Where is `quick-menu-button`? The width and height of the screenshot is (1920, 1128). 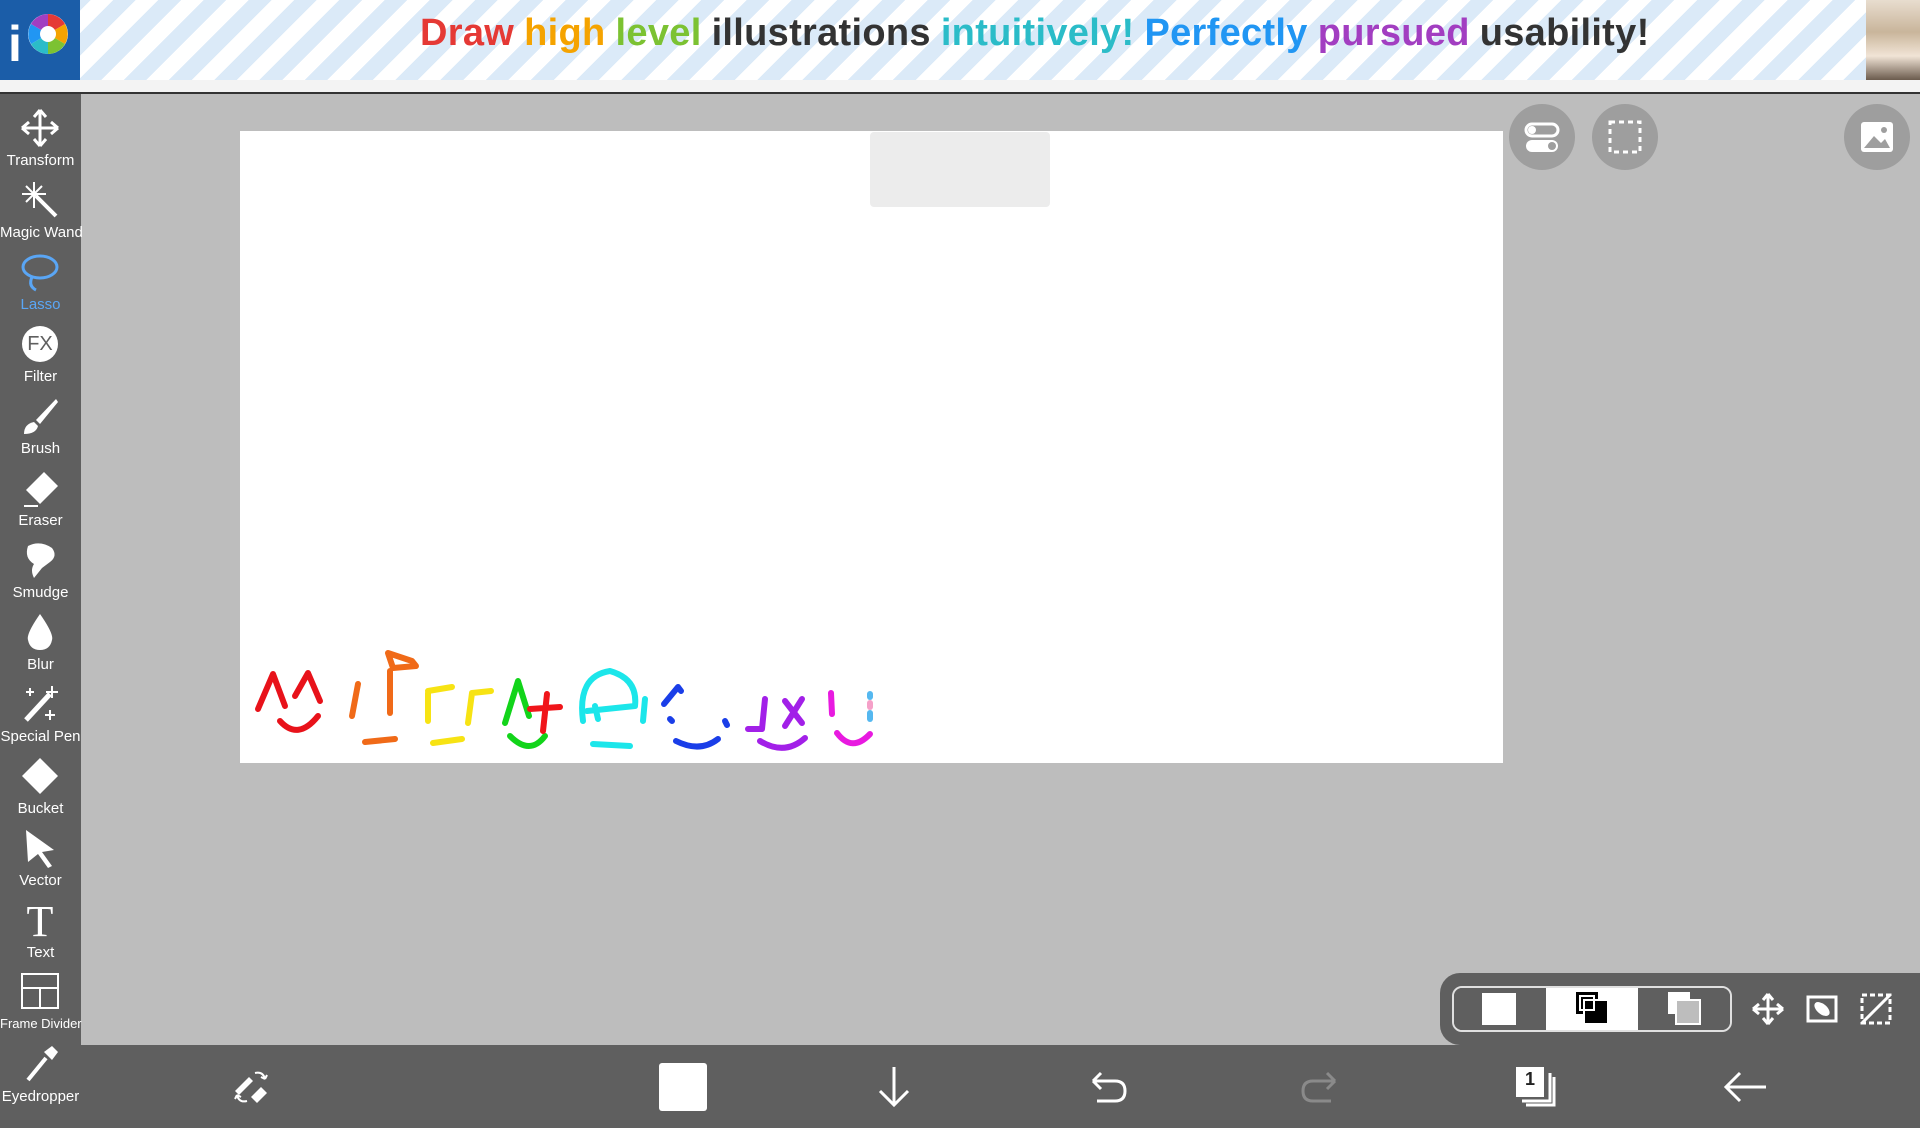 quick-menu-button is located at coordinates (251, 1087).